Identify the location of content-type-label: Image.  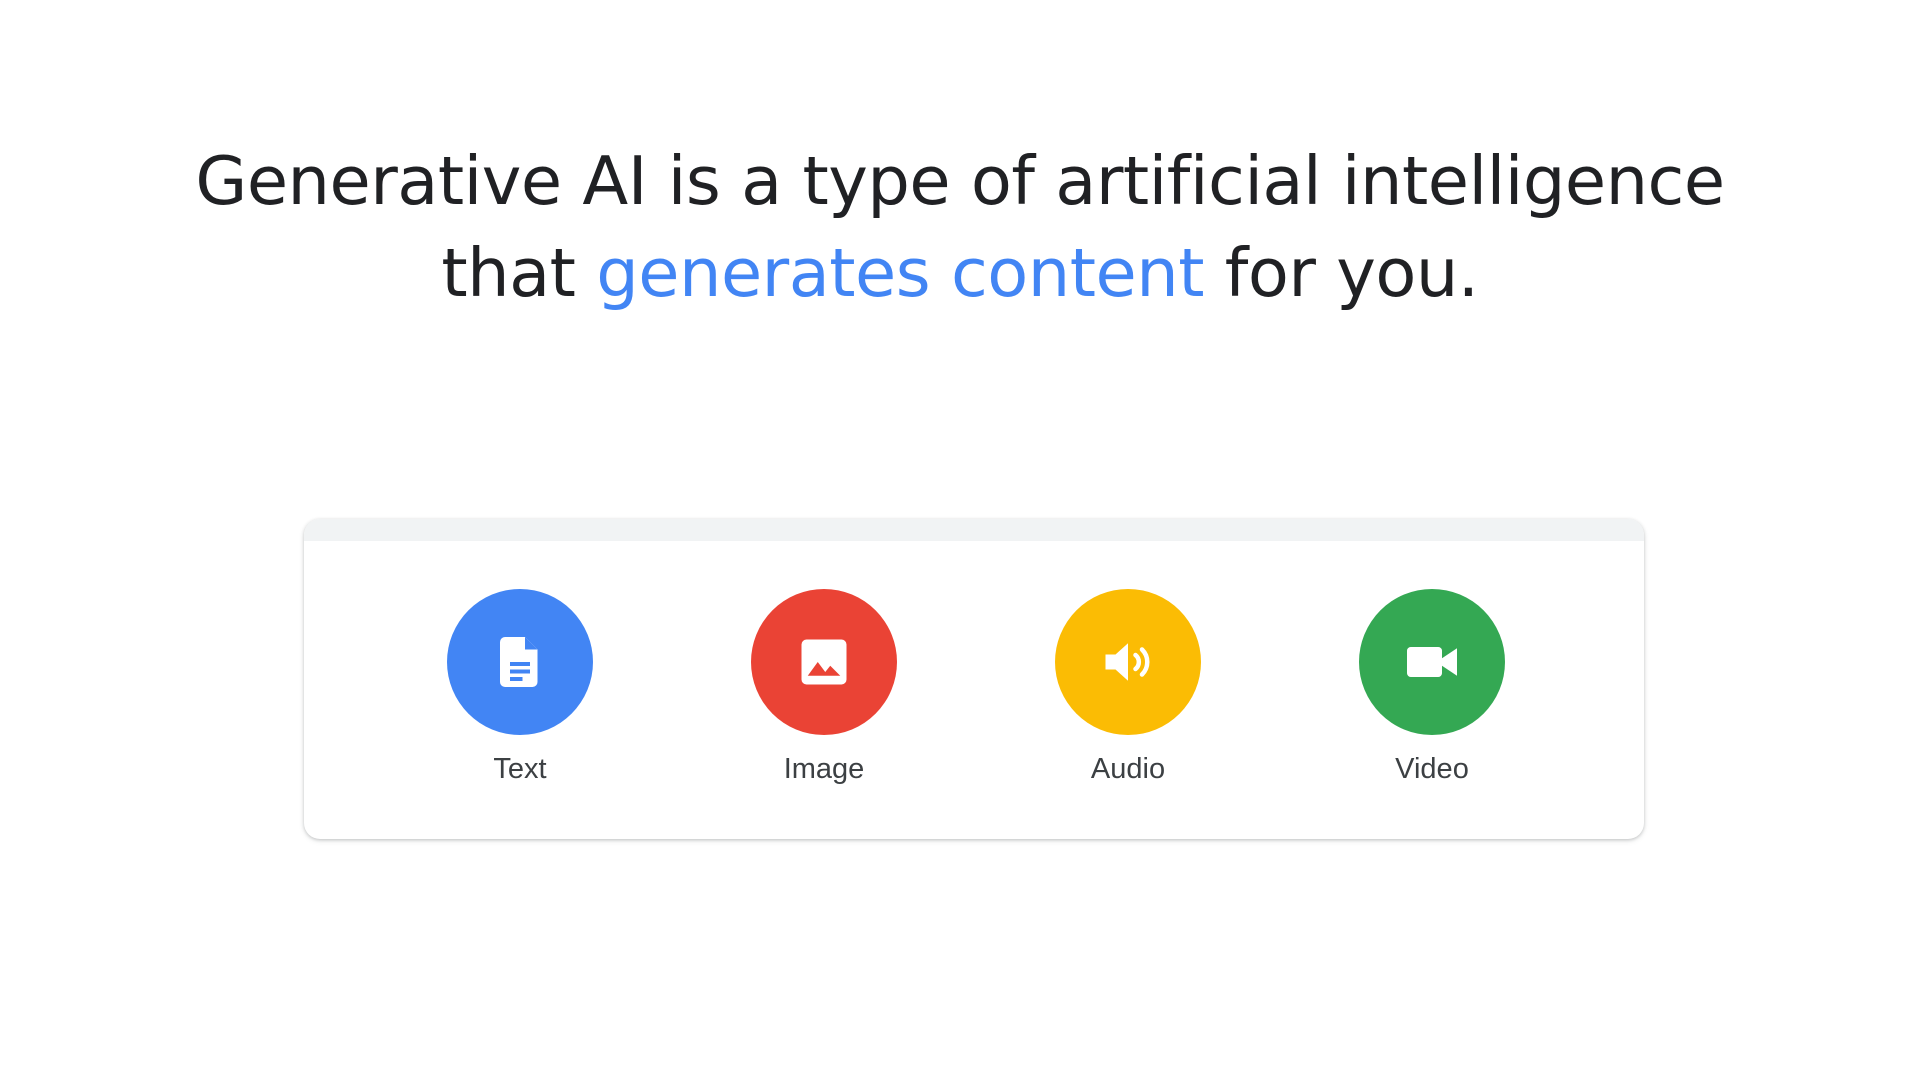
(824, 769).